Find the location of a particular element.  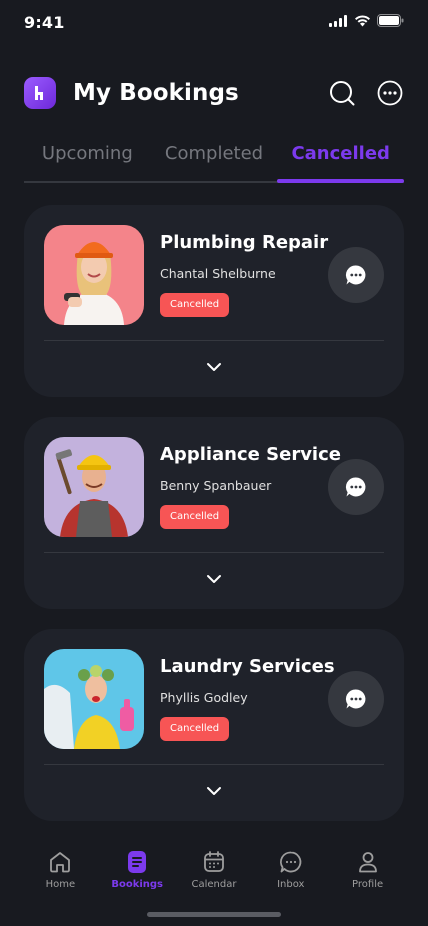

provider-name: Chantal Shelburne is located at coordinates (218, 273).